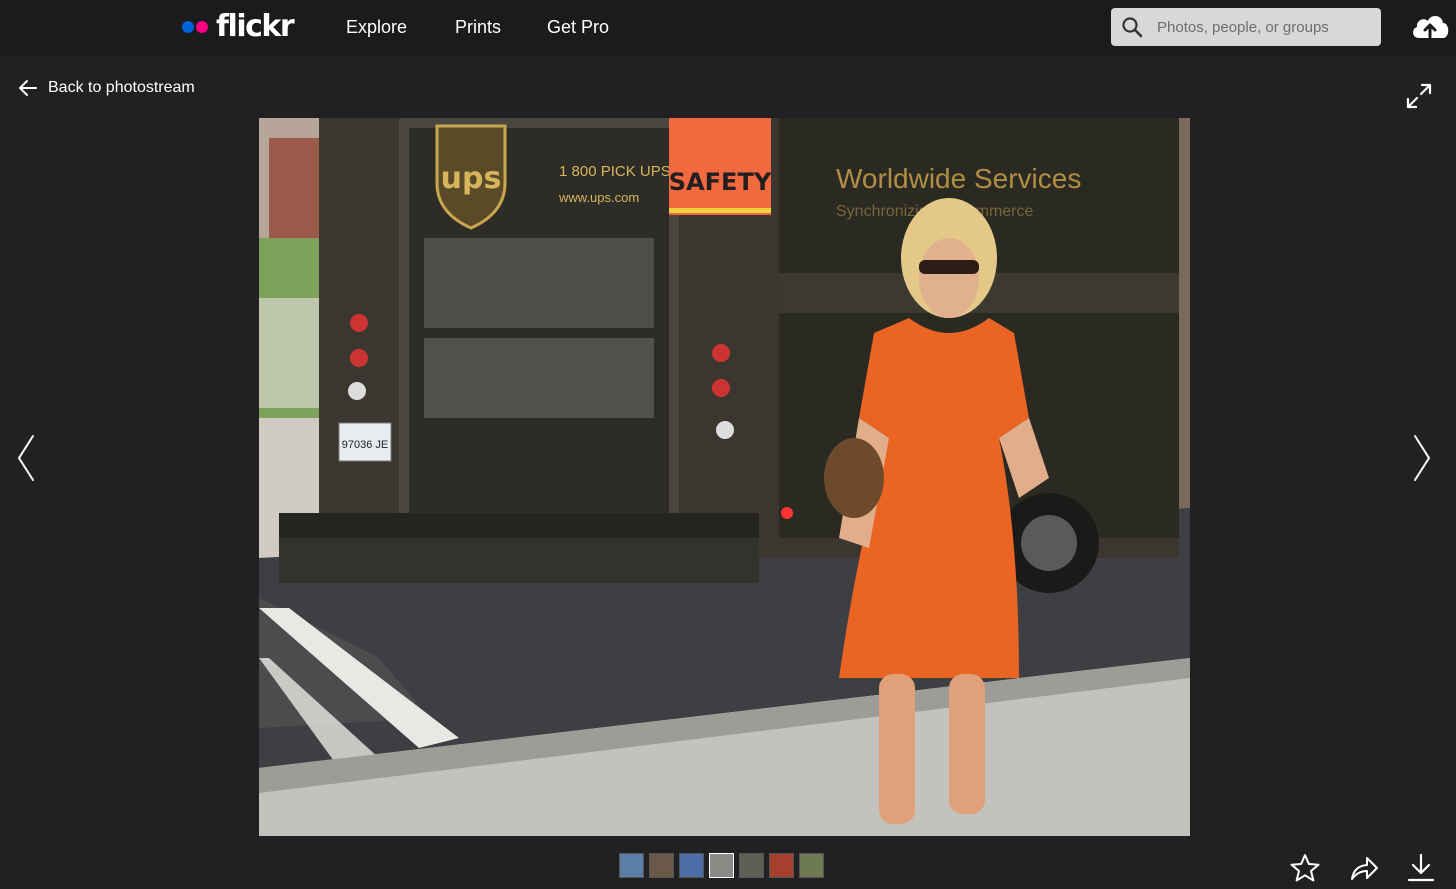  Describe the element at coordinates (202, 27) in the screenshot. I see `logo-pink-dot` at that location.